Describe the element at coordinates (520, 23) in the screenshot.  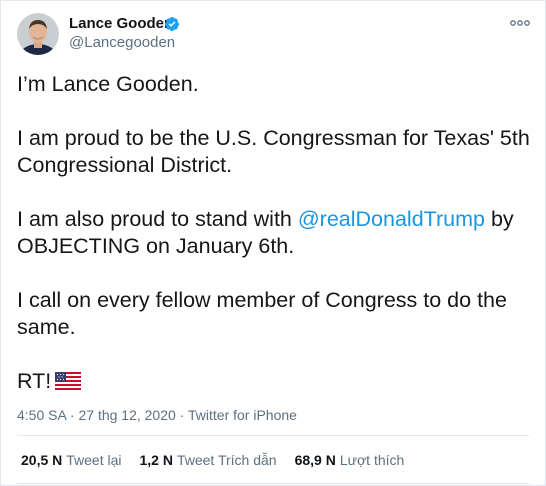
I see `more-options-icon` at that location.